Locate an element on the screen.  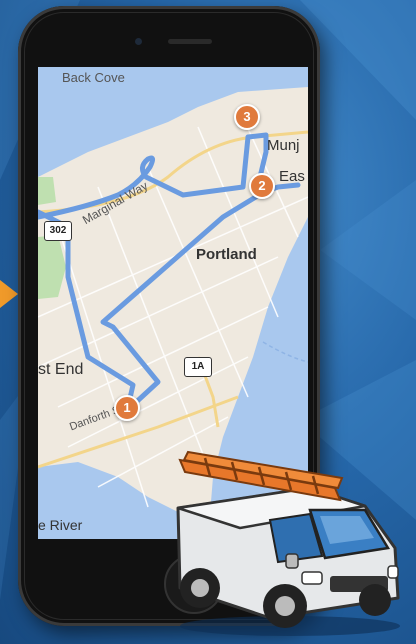
map-label-west-end: st End is located at coordinates (61, 369).